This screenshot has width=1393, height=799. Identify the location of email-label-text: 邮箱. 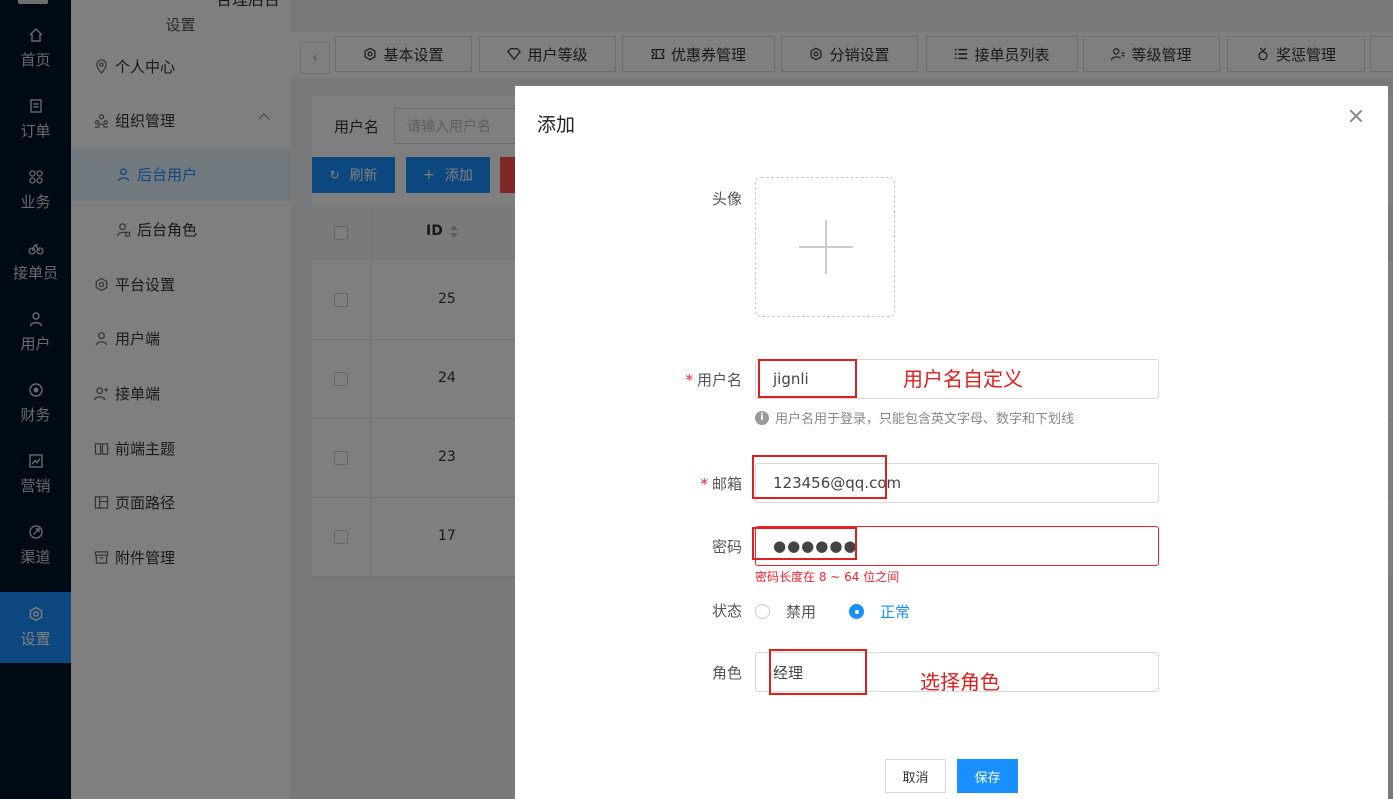
(726, 484).